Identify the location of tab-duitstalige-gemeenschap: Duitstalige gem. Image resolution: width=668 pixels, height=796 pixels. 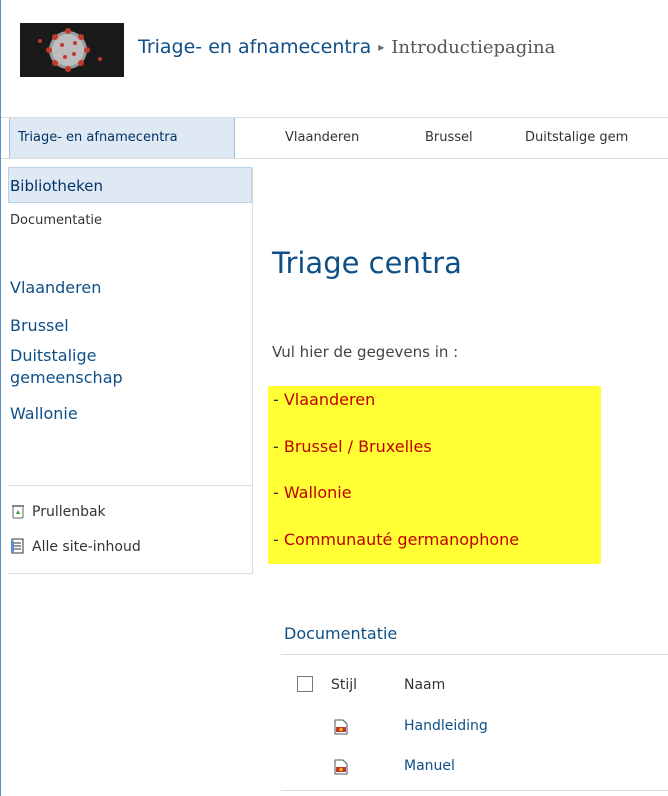
(576, 138).